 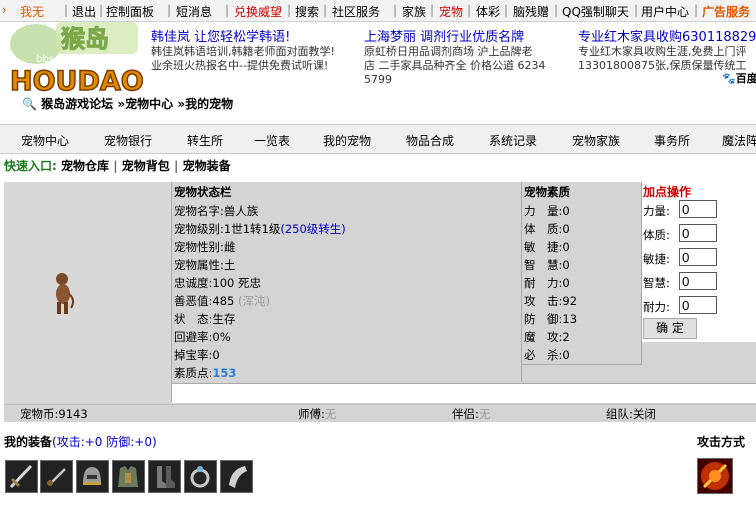 What do you see at coordinates (596, 140) in the screenshot?
I see `tab-pet-family: 宠物家族` at bounding box center [596, 140].